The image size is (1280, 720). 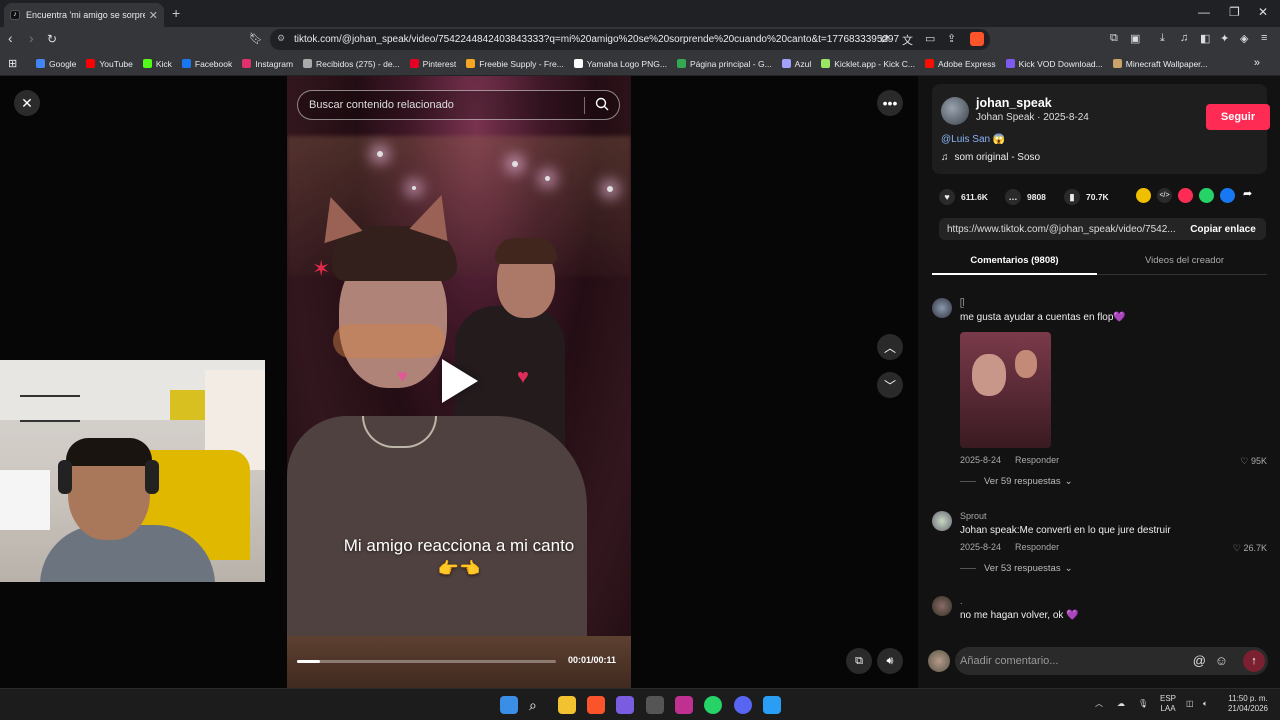 What do you see at coordinates (1205, 38) in the screenshot?
I see `panel-icon: ◧` at bounding box center [1205, 38].